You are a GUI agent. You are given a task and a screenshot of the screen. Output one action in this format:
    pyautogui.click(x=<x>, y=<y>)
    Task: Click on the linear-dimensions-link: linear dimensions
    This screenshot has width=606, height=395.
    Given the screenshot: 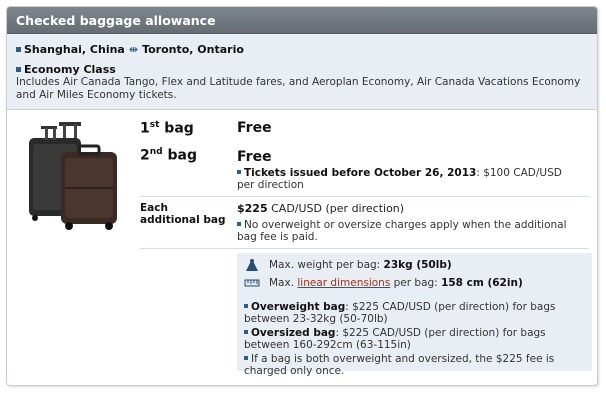 What is the action you would take?
    pyautogui.click(x=343, y=283)
    